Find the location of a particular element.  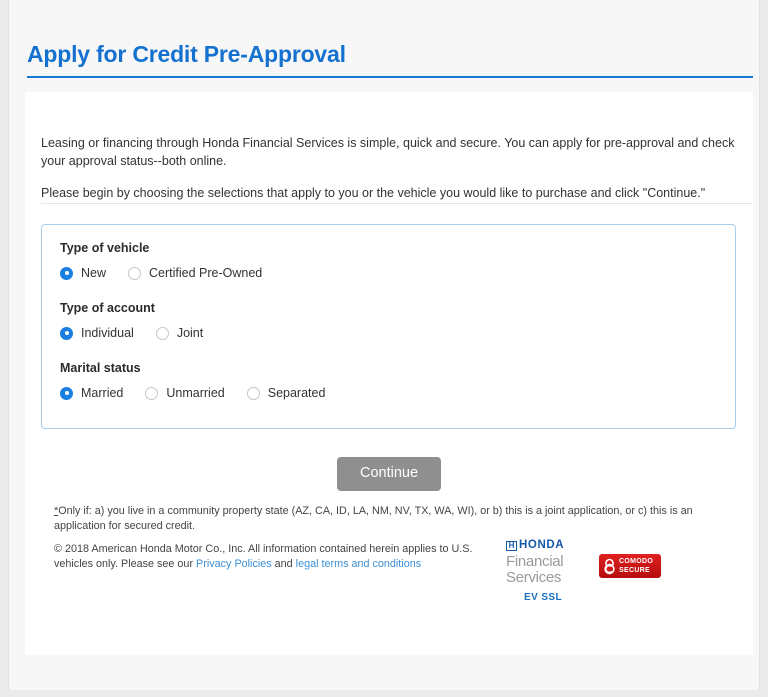

options-type-of-vehicle: New Certified Pre-Owned is located at coordinates (172, 273).